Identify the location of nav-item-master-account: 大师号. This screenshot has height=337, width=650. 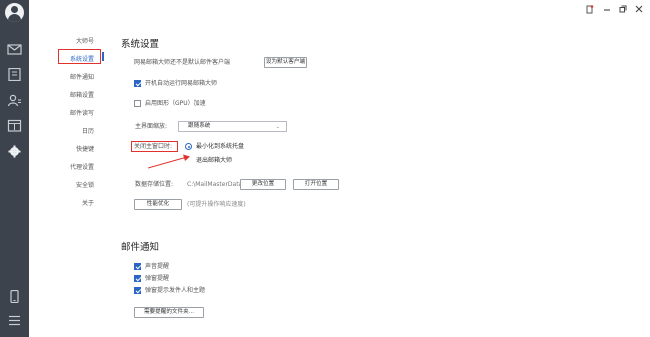
(79, 42).